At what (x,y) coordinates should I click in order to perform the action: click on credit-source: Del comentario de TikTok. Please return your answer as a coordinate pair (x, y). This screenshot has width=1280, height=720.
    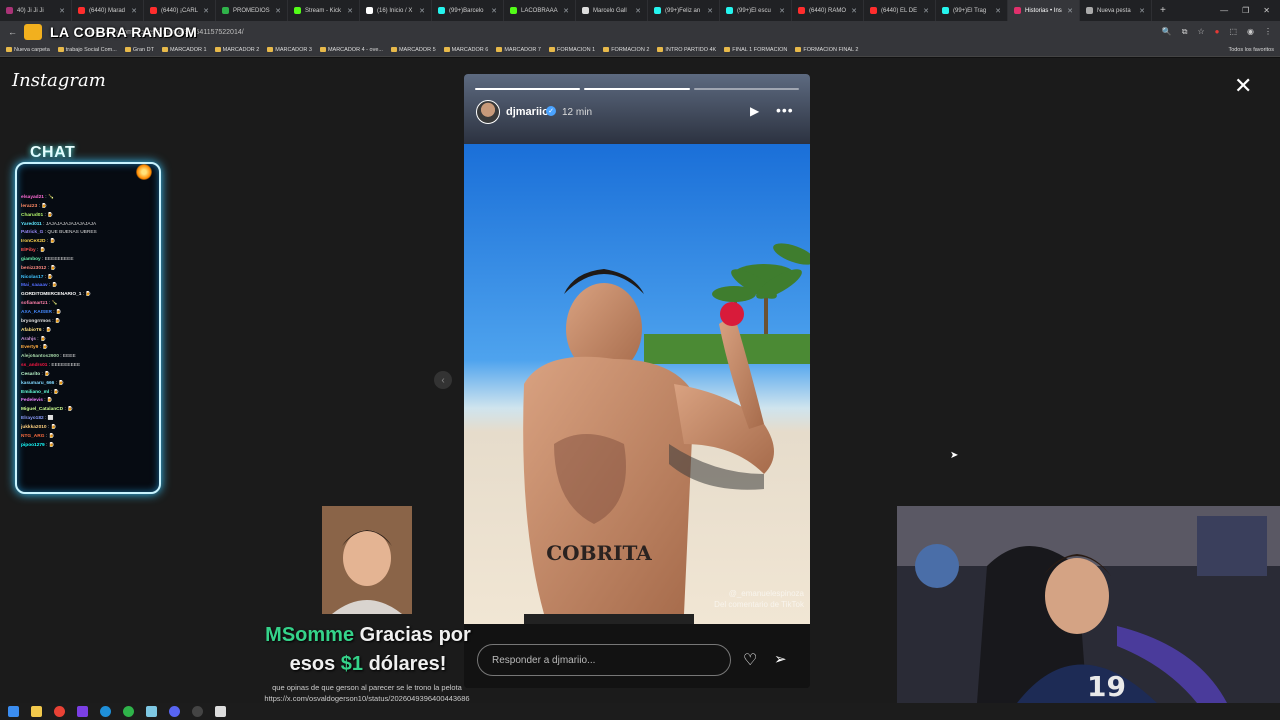
    Looking at the image, I should click on (759, 604).